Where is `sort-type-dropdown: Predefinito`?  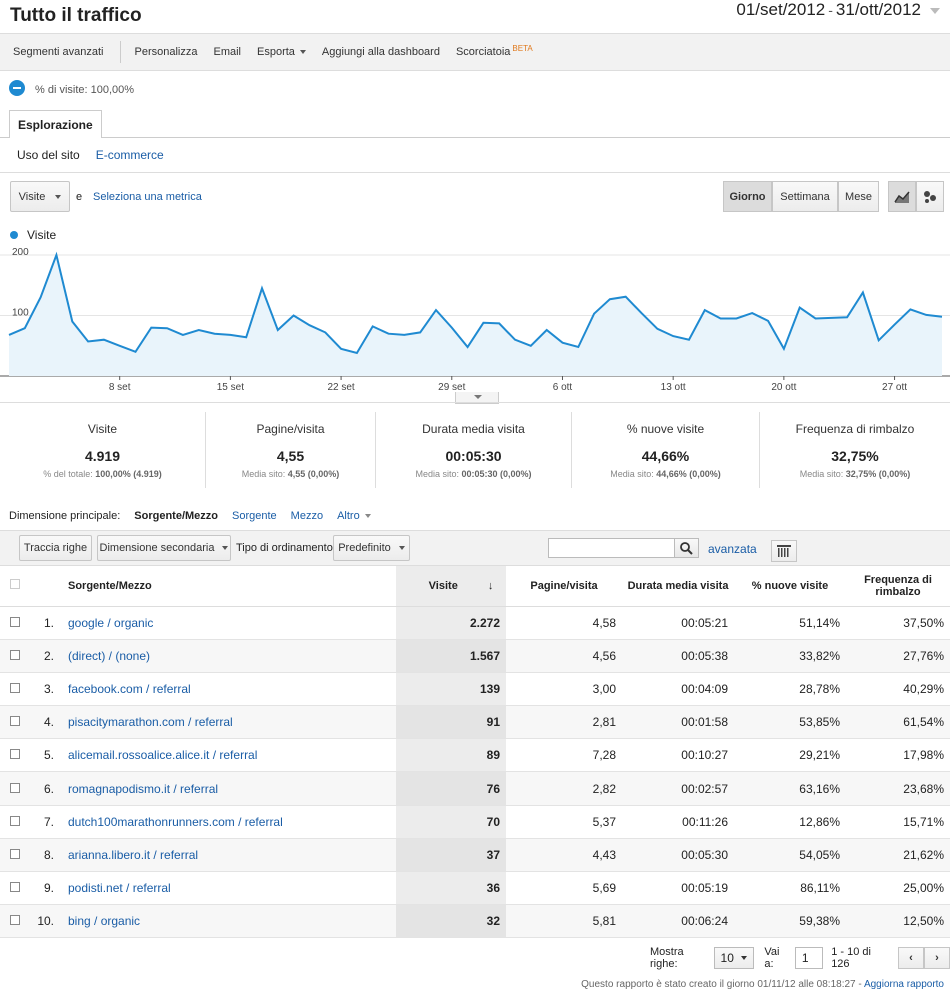 sort-type-dropdown: Predefinito is located at coordinates (371, 548).